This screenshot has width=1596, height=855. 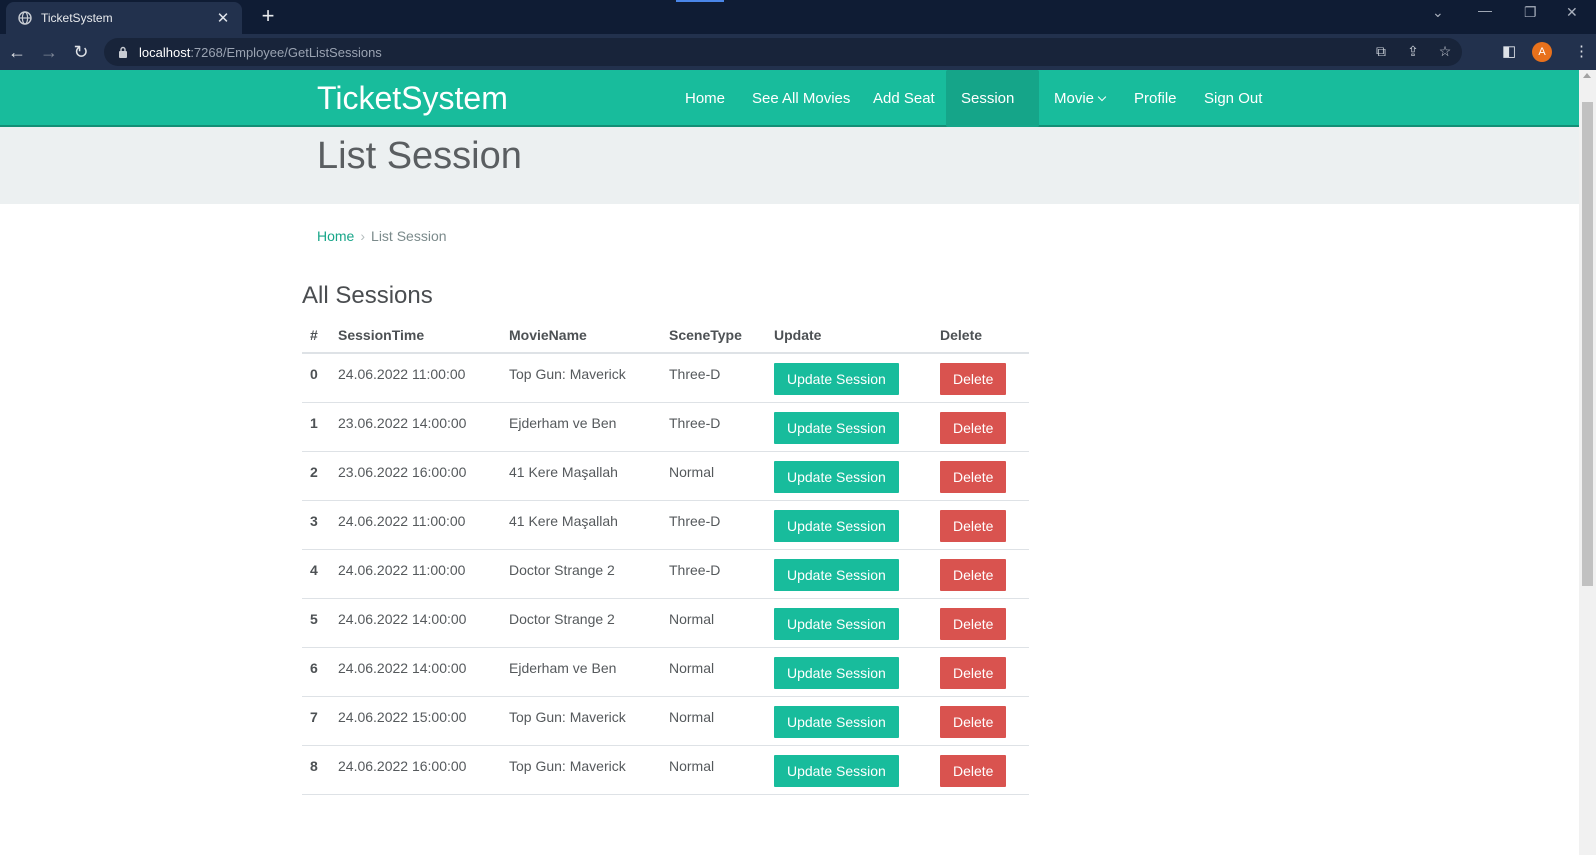 I want to click on page-title: List Session, so click(x=419, y=156).